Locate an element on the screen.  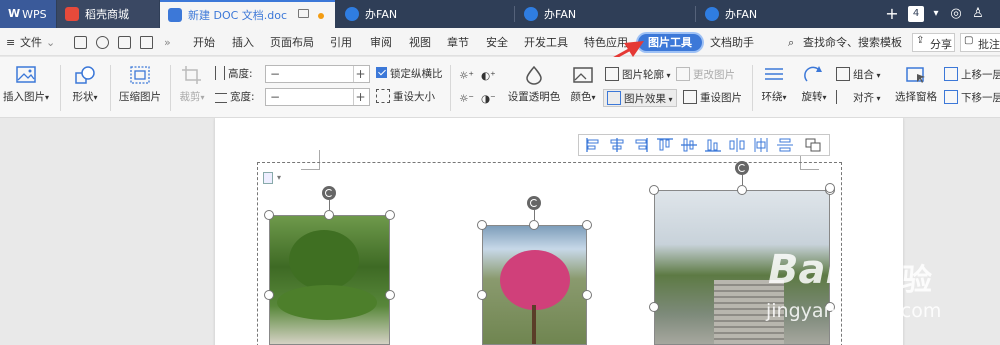
align-right-icon is located at coordinates (641, 145).